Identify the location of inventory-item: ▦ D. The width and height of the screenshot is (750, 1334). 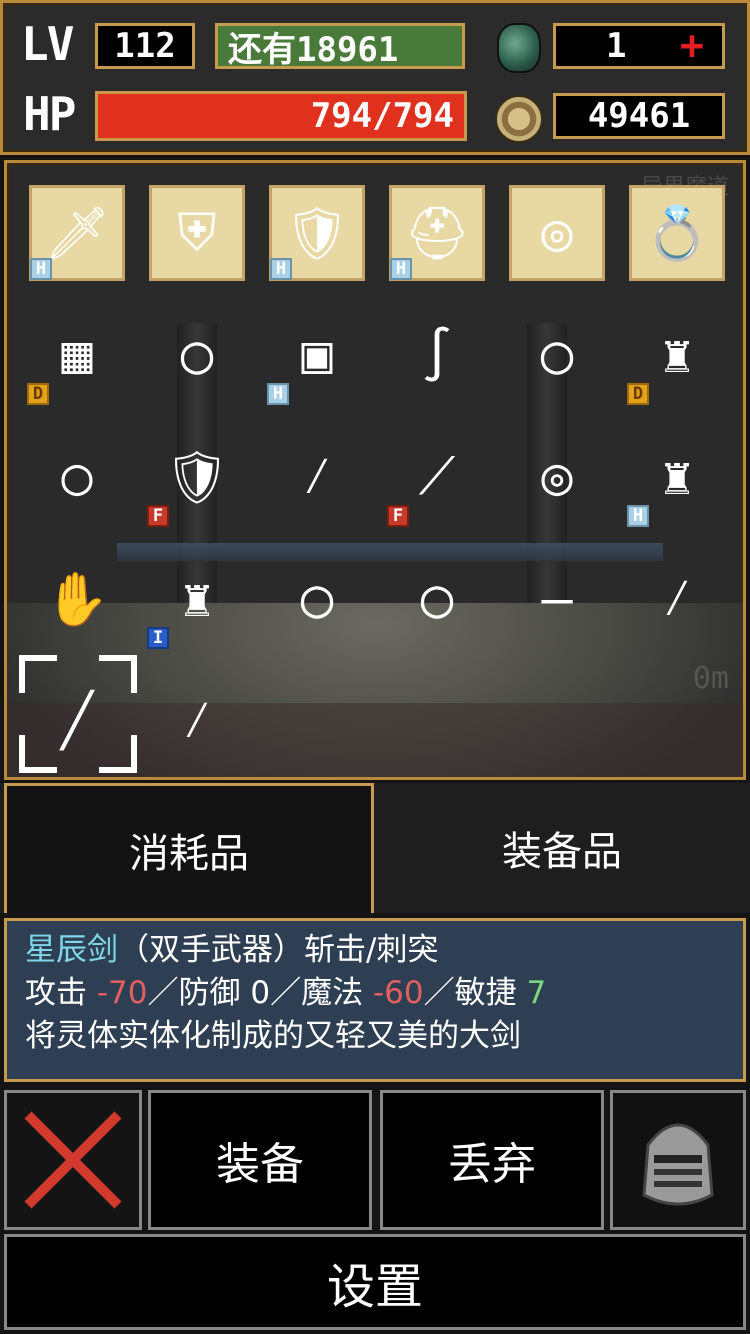
(76, 356).